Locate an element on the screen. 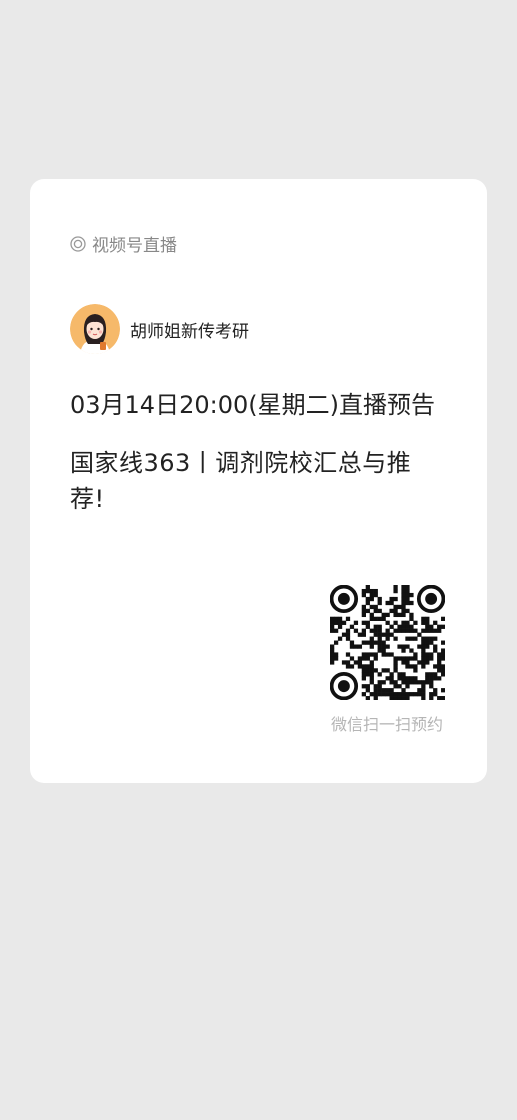  author-name: 胡师姐新传考研 is located at coordinates (189, 329).